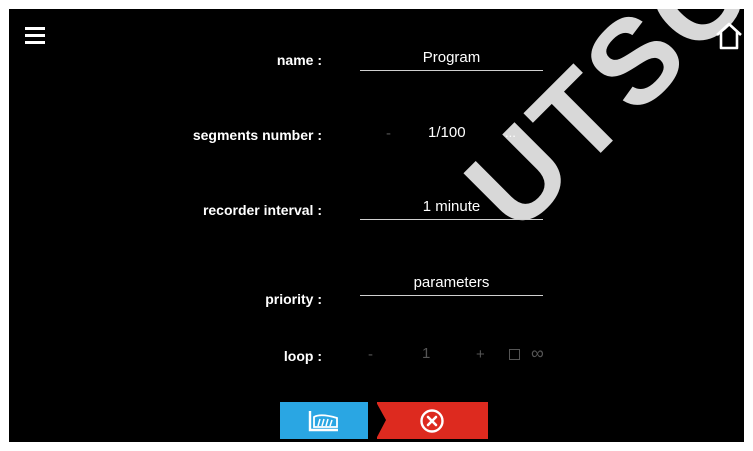 This screenshot has height=451, width=753. What do you see at coordinates (426, 353) in the screenshot?
I see `loop-value: 1` at bounding box center [426, 353].